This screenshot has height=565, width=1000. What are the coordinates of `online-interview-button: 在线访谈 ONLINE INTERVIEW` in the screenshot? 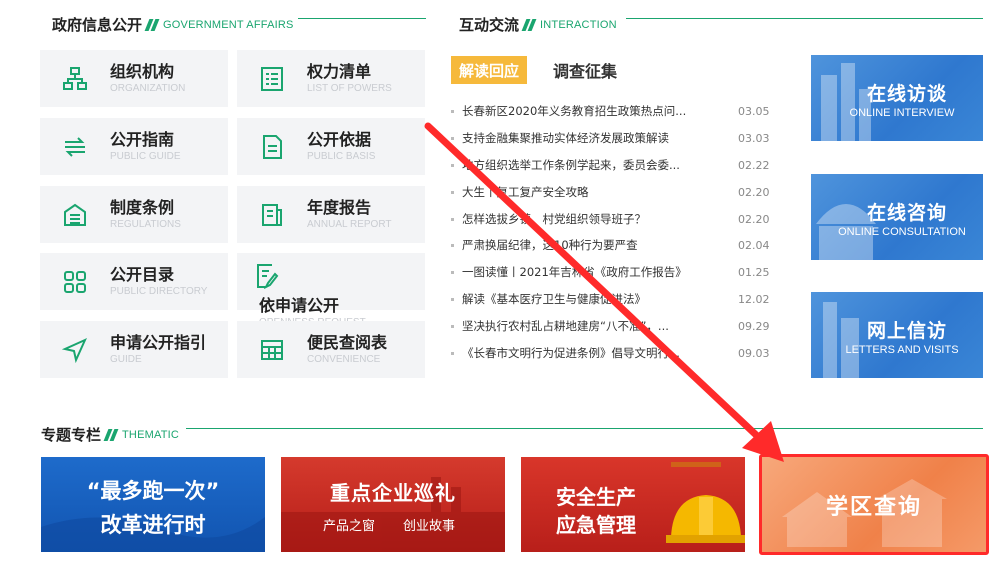 It's located at (897, 98).